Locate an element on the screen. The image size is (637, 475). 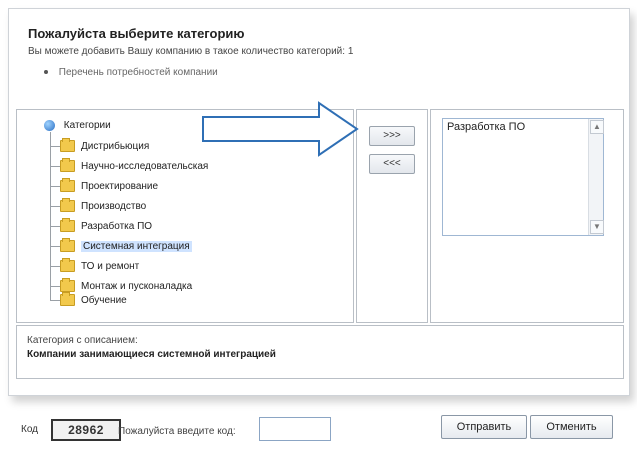
chevron-down-icon: ▼ is located at coordinates (597, 227).